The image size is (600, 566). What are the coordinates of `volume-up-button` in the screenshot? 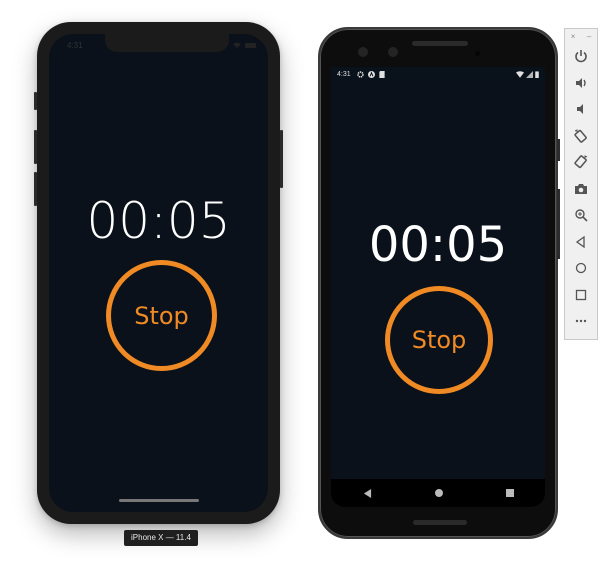 It's located at (581, 83).